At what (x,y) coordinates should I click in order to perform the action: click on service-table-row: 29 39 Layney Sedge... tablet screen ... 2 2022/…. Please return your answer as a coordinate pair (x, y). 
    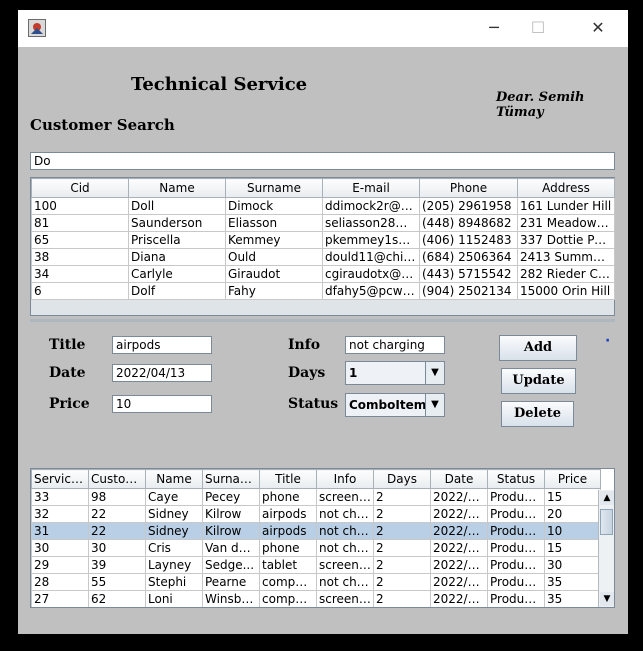
    Looking at the image, I should click on (316, 565).